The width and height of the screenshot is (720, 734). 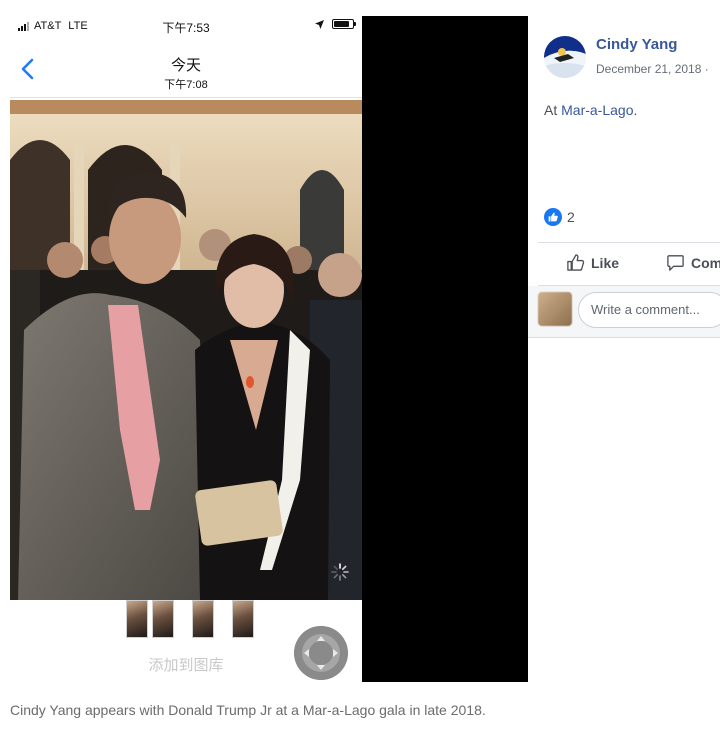 What do you see at coordinates (675, 262) in the screenshot?
I see `comment-bubble-icon` at bounding box center [675, 262].